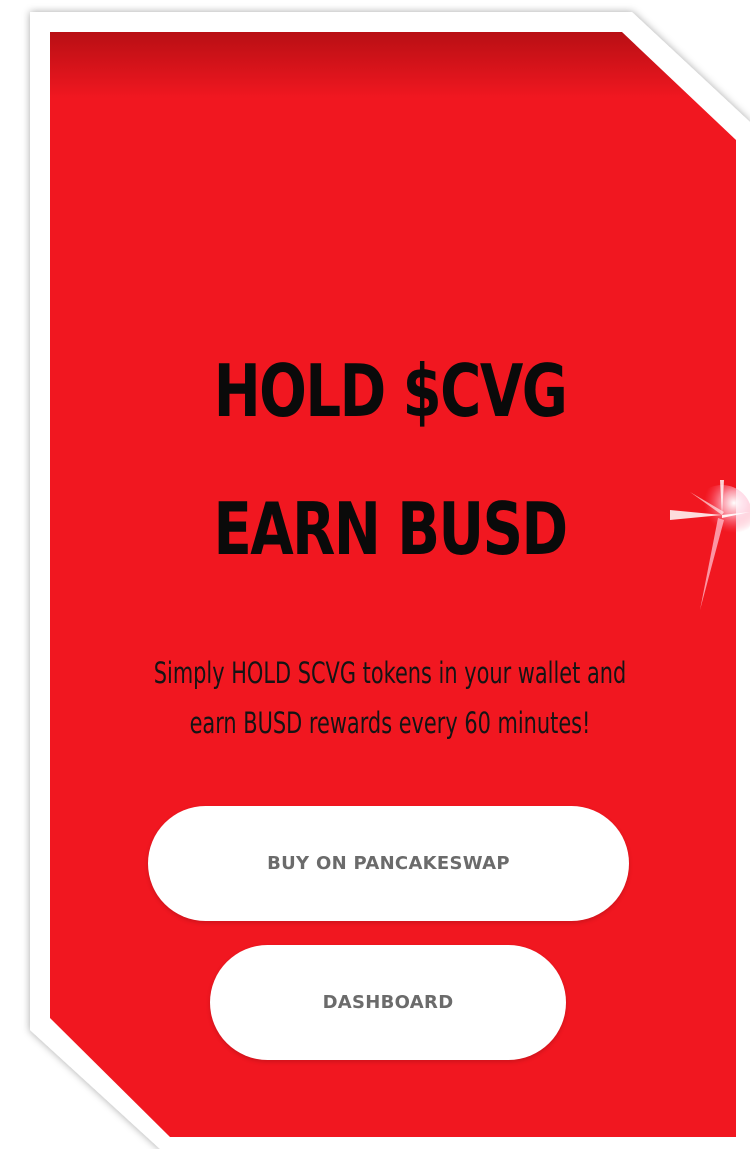  What do you see at coordinates (388, 863) in the screenshot?
I see `buy-on-pancakeswap-button: BUY ON PANCAKESWAP` at bounding box center [388, 863].